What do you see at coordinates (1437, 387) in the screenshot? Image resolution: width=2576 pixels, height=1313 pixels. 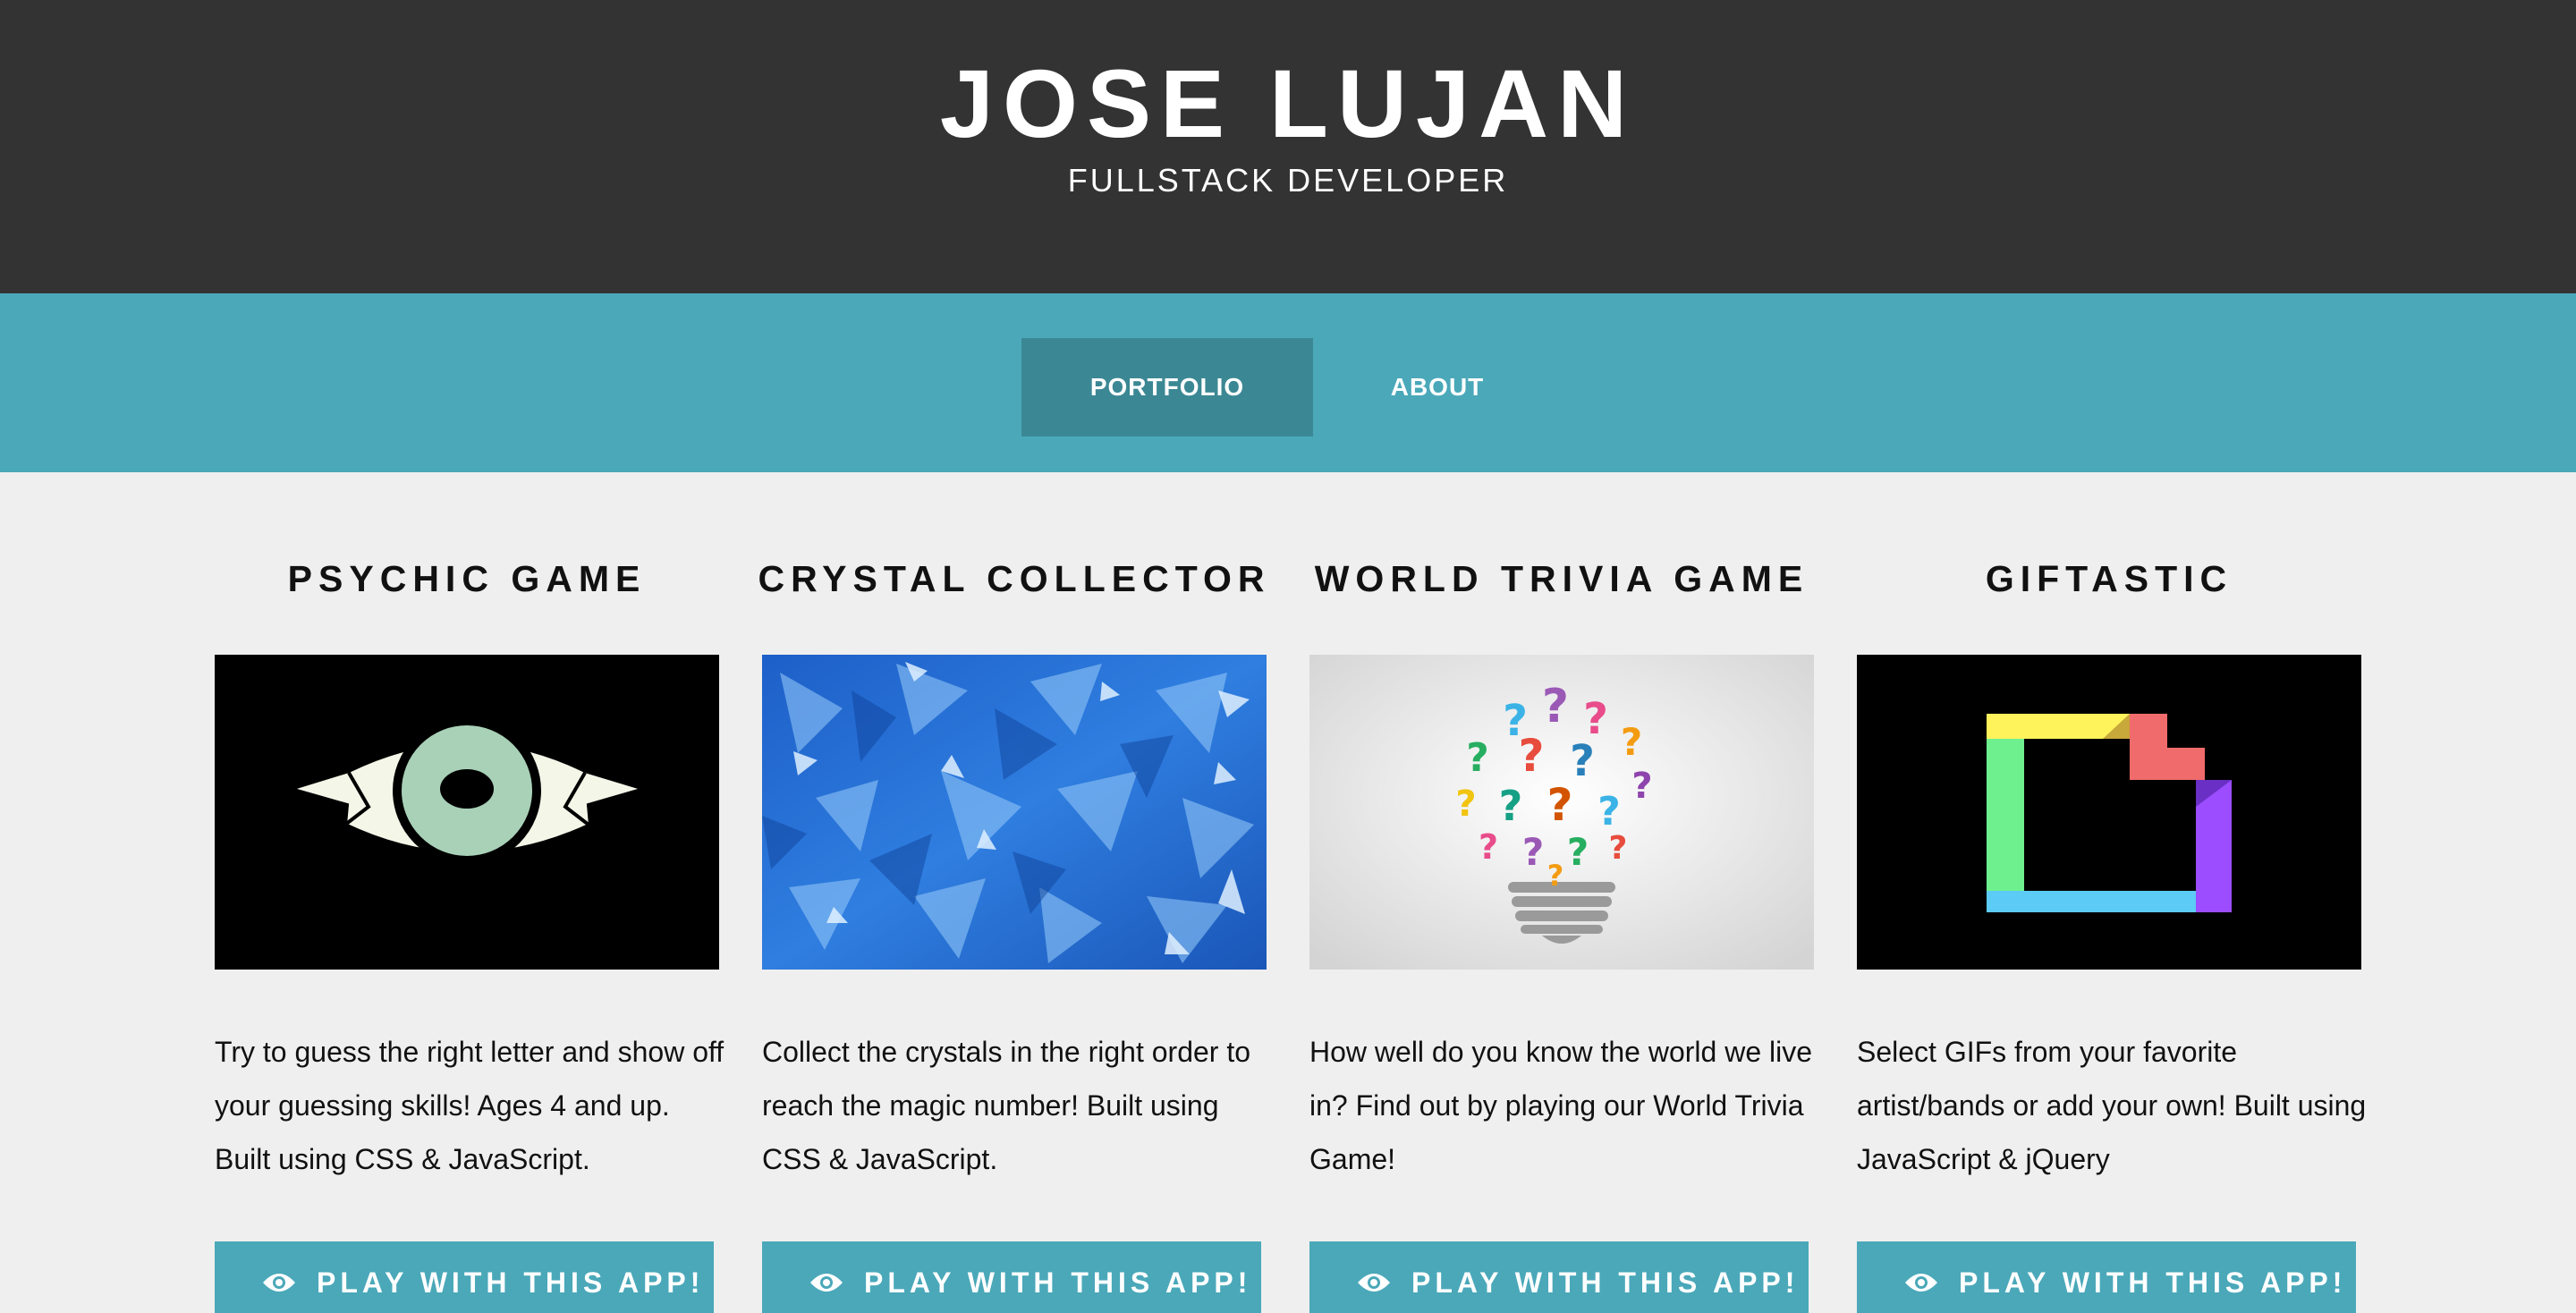 I see `nav-about: ABOUT` at bounding box center [1437, 387].